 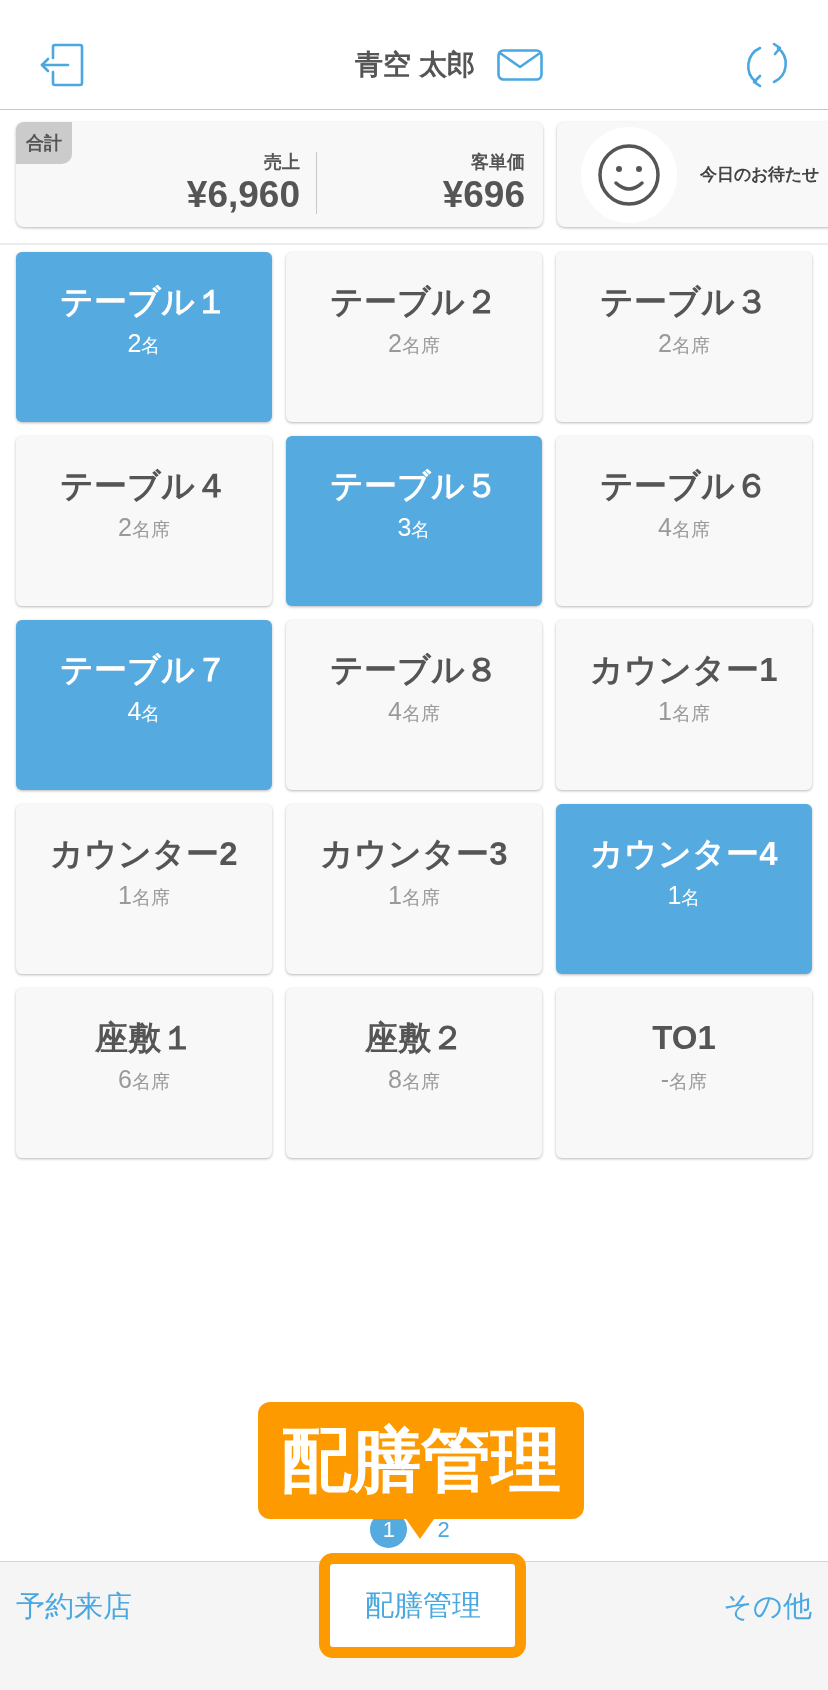 I want to click on table-card: TO1 -名席, so click(x=684, y=1073).